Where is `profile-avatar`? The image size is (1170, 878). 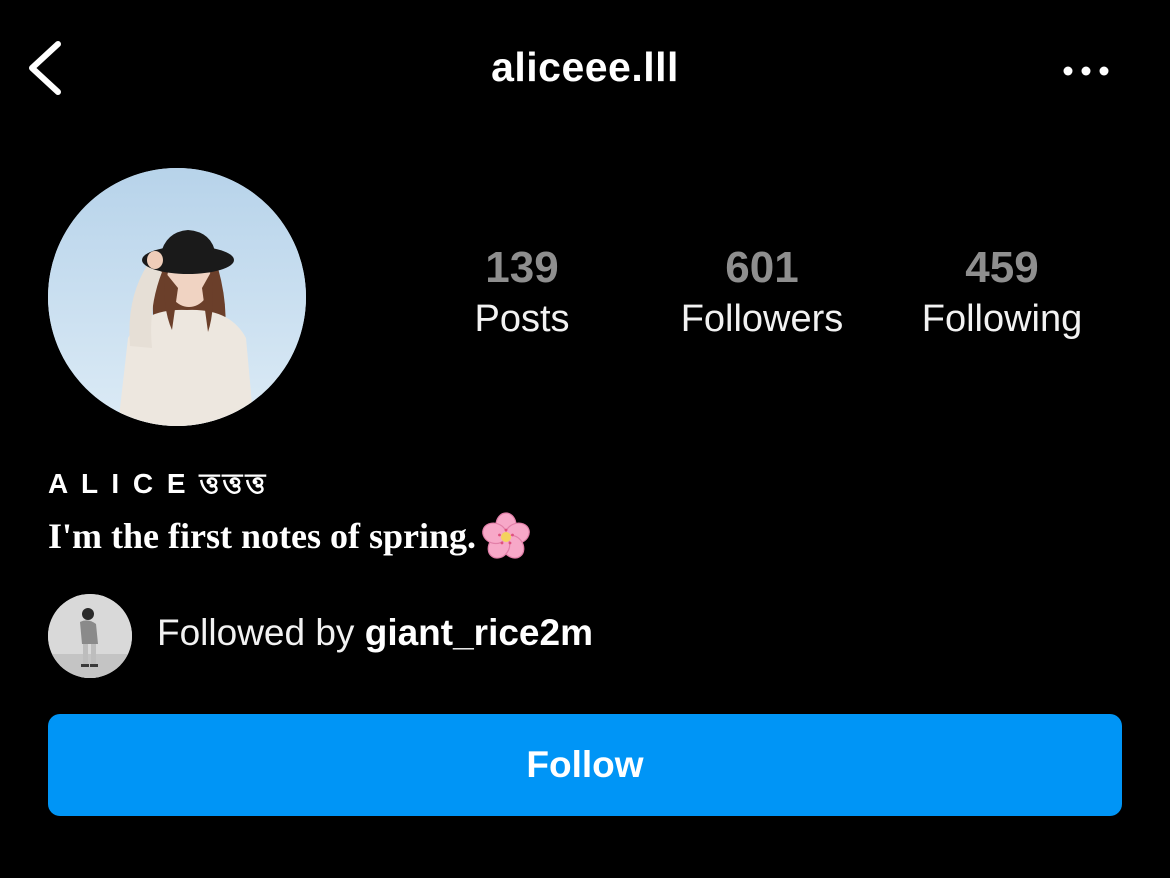
profile-avatar is located at coordinates (177, 297).